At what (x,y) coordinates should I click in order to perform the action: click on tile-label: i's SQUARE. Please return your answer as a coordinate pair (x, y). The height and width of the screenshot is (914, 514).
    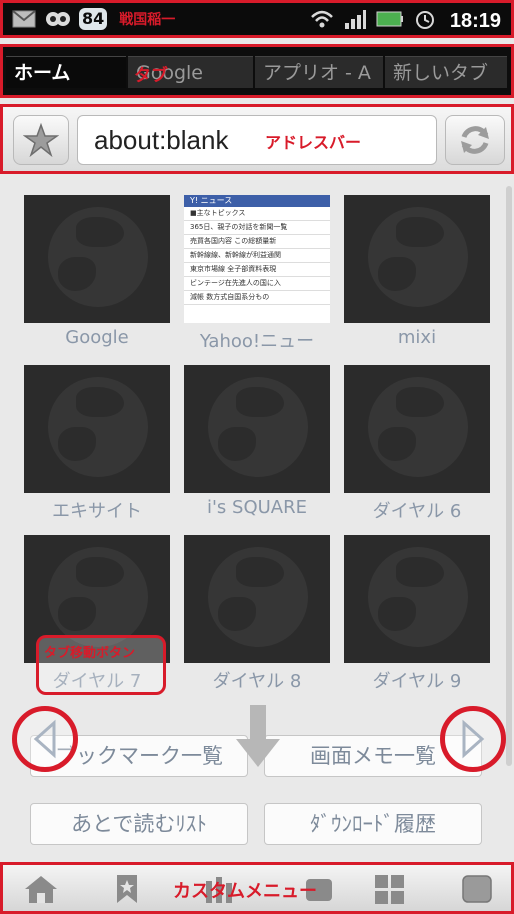
    Looking at the image, I should click on (256, 507).